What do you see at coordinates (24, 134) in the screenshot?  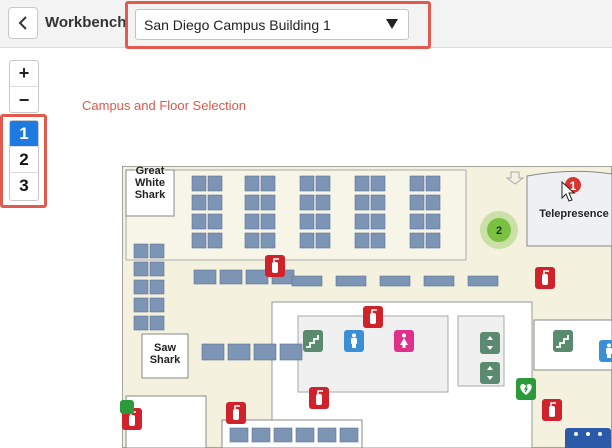 I see `floor-1-button: 1` at bounding box center [24, 134].